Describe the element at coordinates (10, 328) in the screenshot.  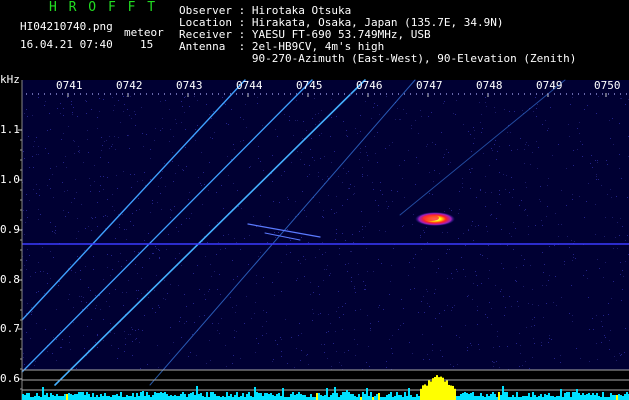
I see `y-tick-label: 0.7` at that location.